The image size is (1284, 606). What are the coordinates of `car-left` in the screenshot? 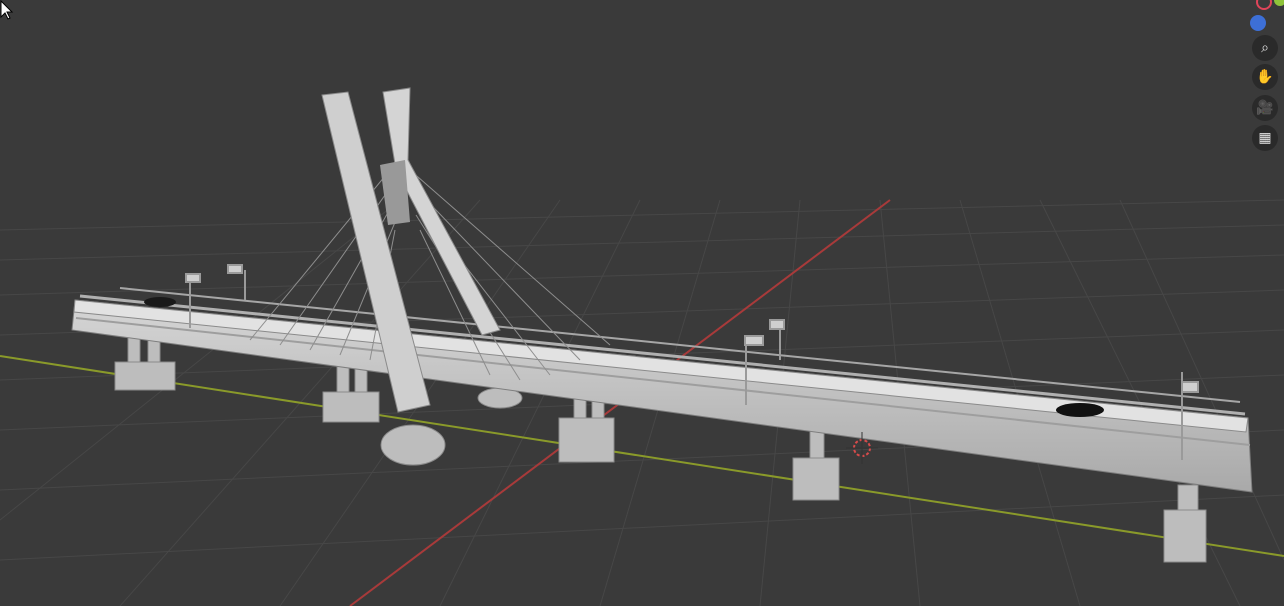 It's located at (160, 302).